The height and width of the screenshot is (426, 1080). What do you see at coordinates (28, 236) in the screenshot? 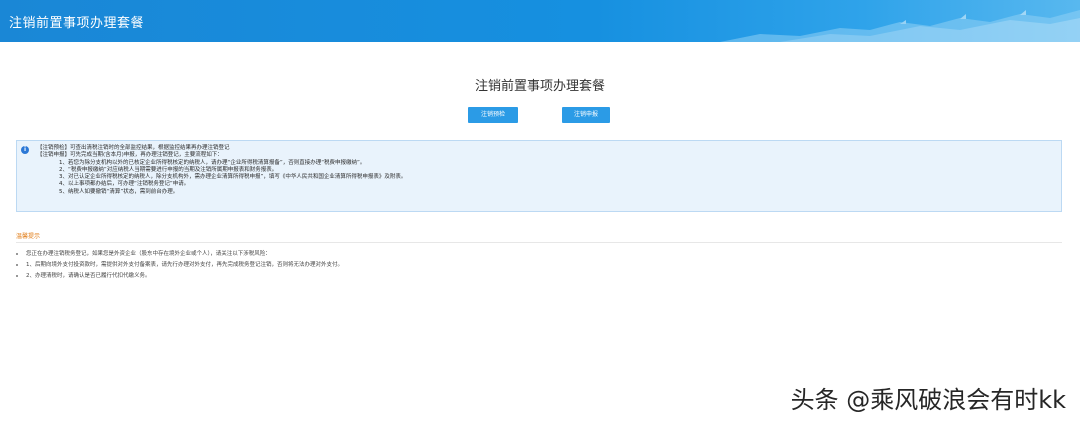
I see `tips-title: 温馨提示` at bounding box center [28, 236].